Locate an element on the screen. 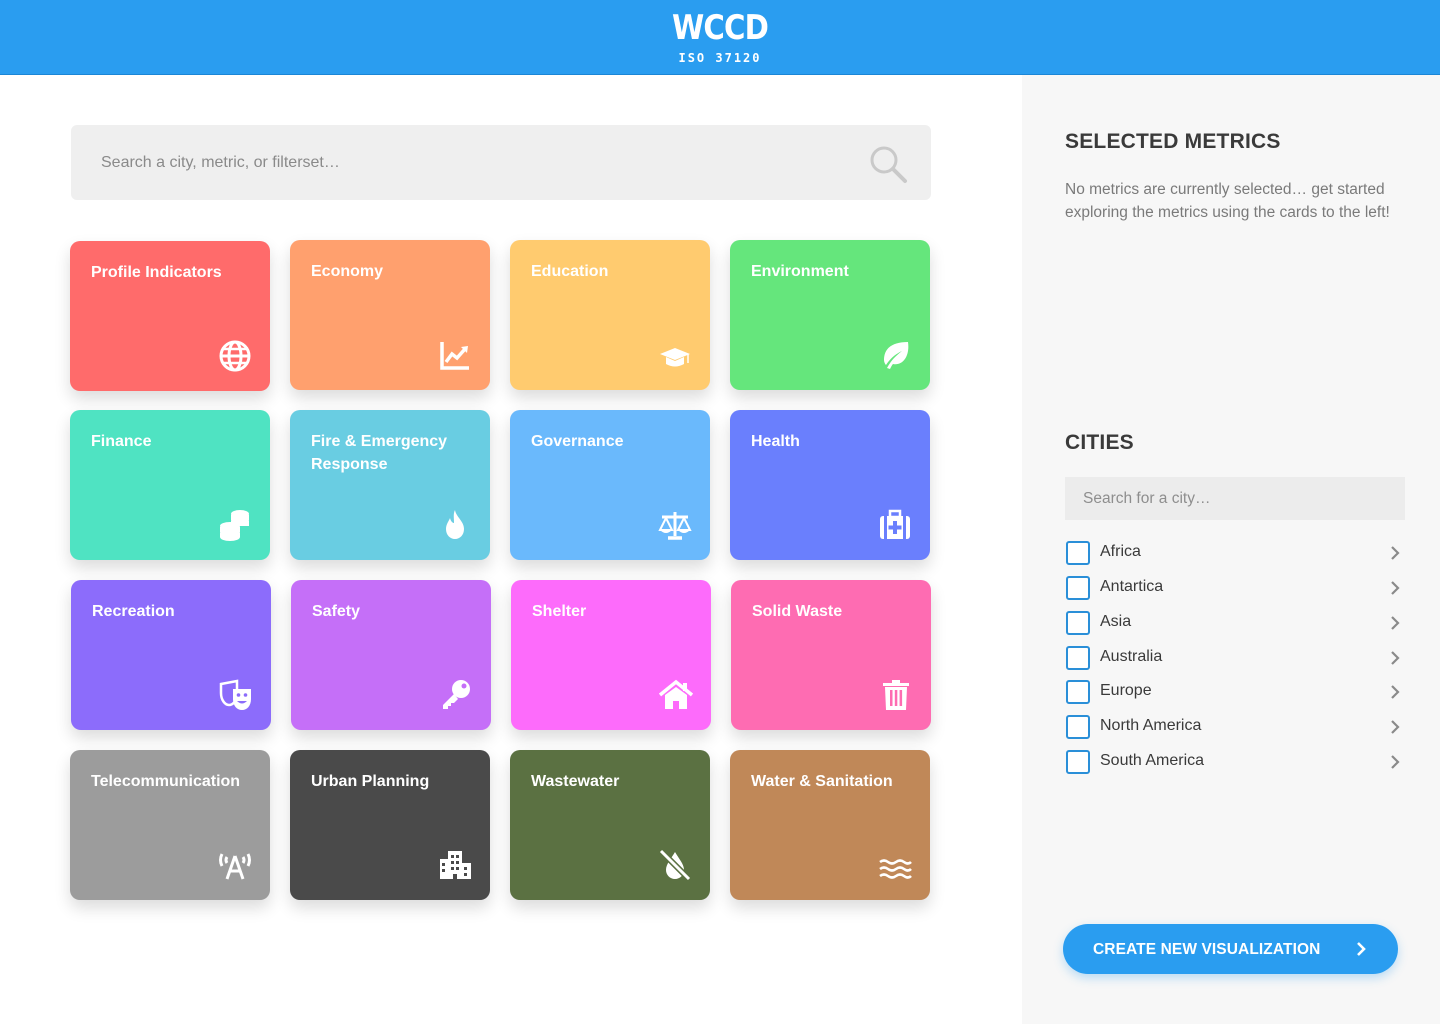 The height and width of the screenshot is (1024, 1440). card-shelter: Shelter is located at coordinates (611, 655).